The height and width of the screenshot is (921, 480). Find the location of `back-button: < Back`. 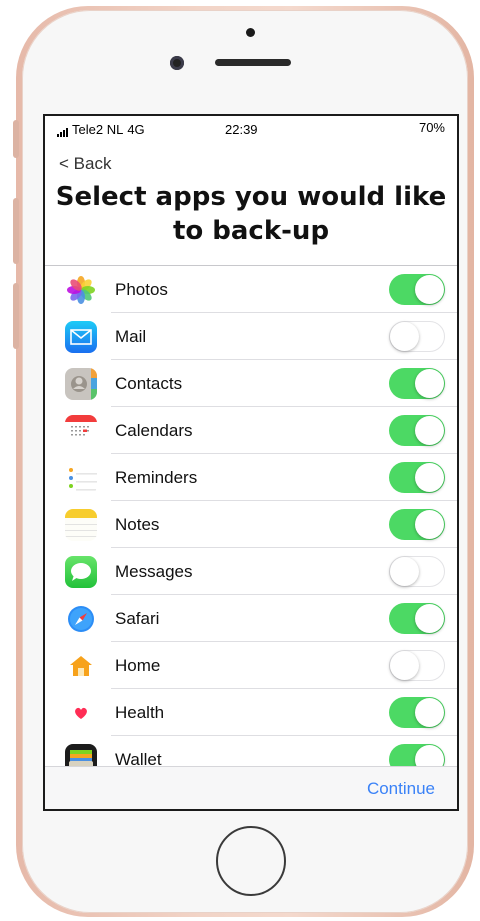

back-button: < Back is located at coordinates (85, 164).